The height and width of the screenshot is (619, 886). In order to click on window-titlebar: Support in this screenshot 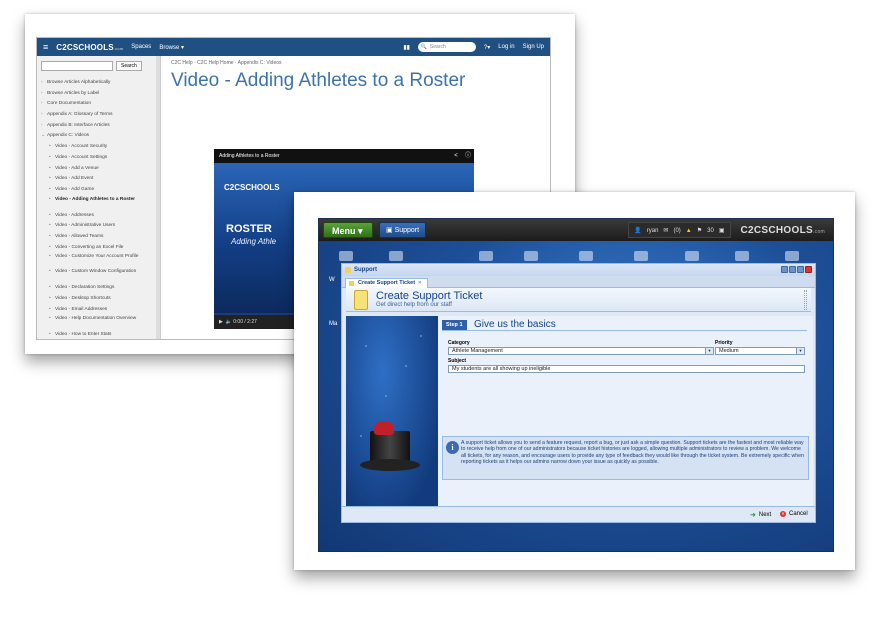, I will do `click(578, 270)`.